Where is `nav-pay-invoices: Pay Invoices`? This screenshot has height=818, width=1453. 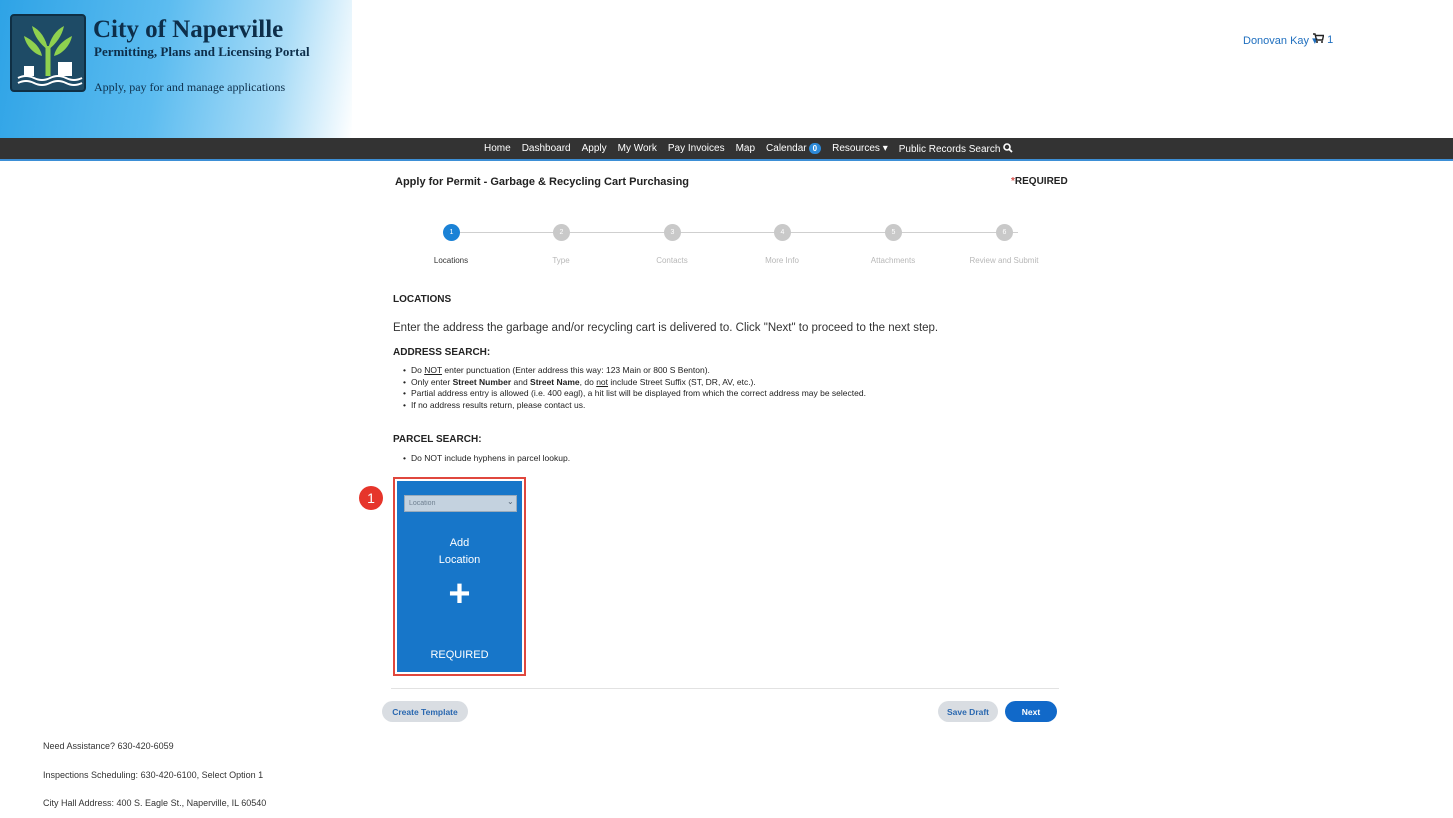
nav-pay-invoices: Pay Invoices is located at coordinates (696, 149).